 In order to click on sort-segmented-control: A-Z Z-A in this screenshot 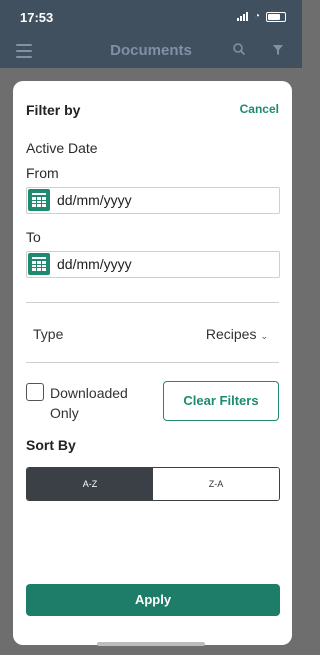, I will do `click(153, 484)`.